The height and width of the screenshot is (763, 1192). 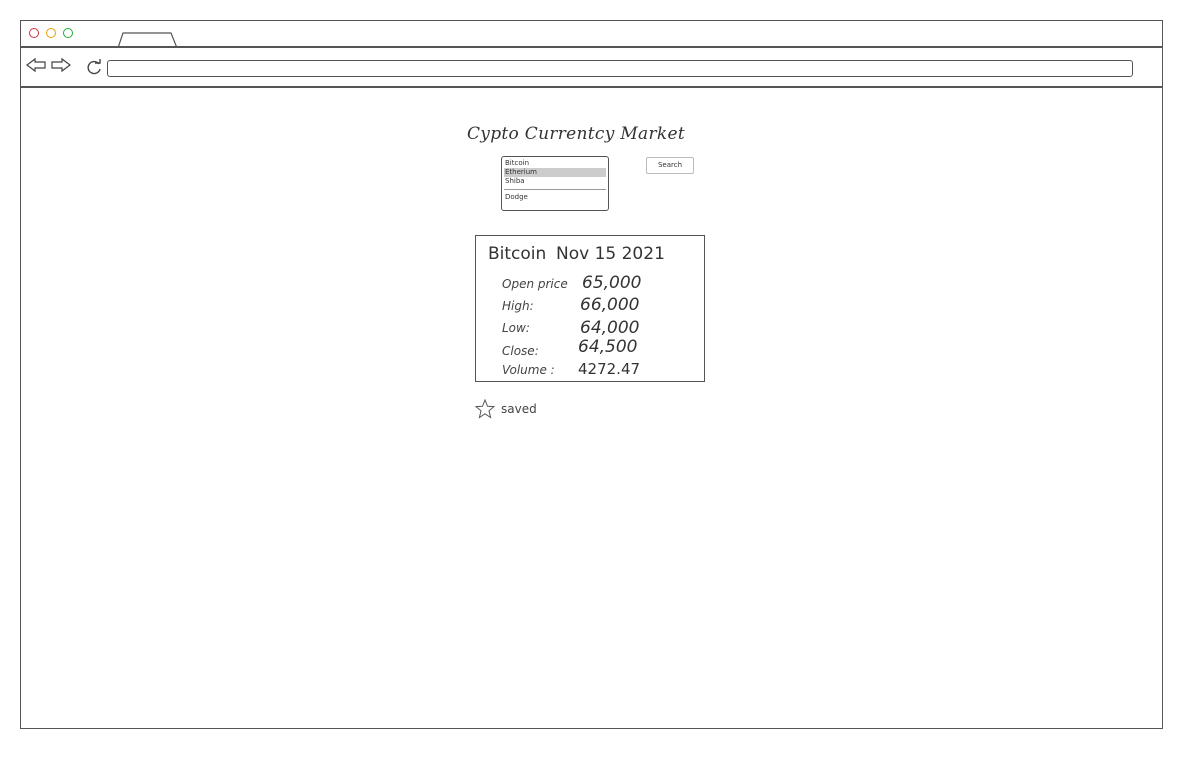 I want to click on coin-option-selected: Etherium, so click(x=555, y=172).